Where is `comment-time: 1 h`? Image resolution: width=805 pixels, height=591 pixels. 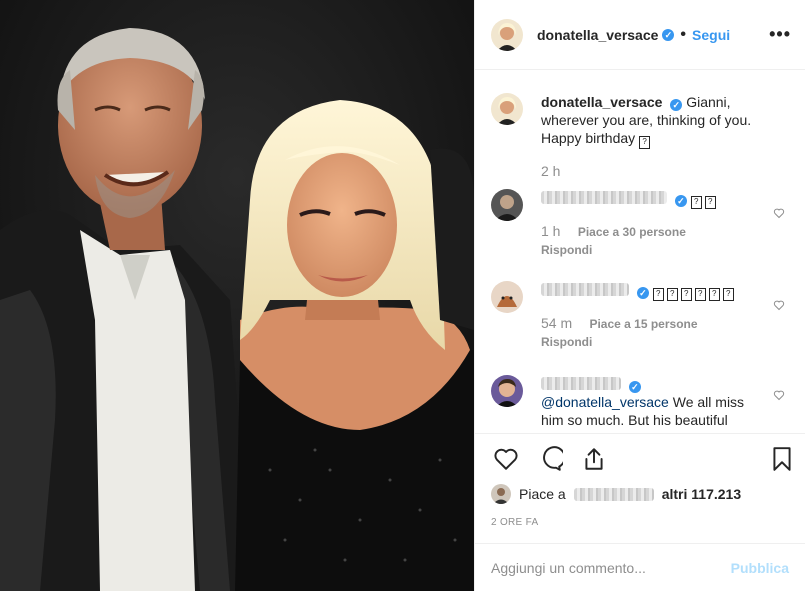 comment-time: 1 h is located at coordinates (551, 231).